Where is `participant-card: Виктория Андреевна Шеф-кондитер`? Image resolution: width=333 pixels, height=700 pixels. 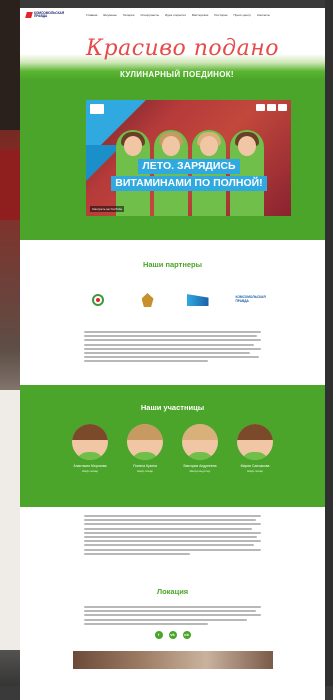 participant-card: Виктория Андреевна Шеф-кондитер is located at coordinates (200, 449).